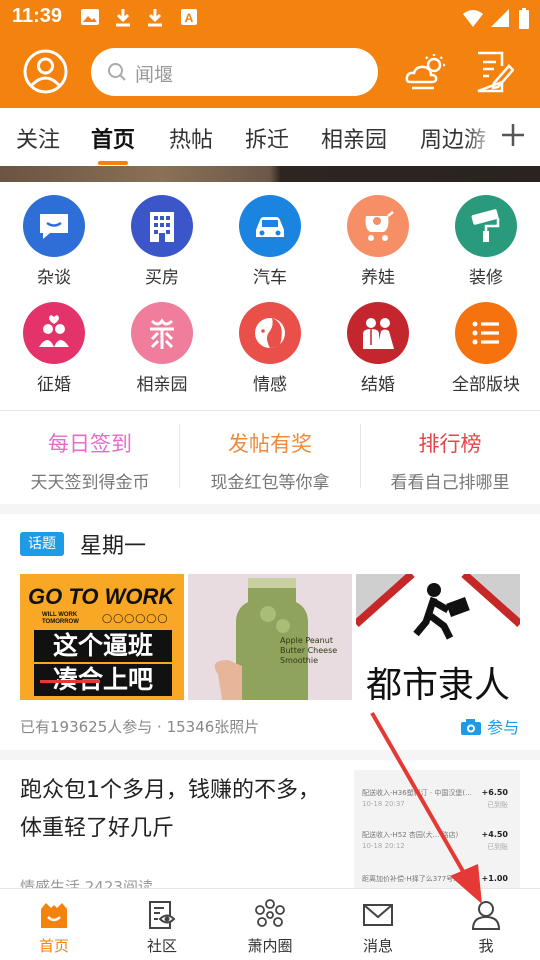 The height and width of the screenshot is (960, 540). What do you see at coordinates (471, 727) in the screenshot?
I see `camera-icon` at bounding box center [471, 727].